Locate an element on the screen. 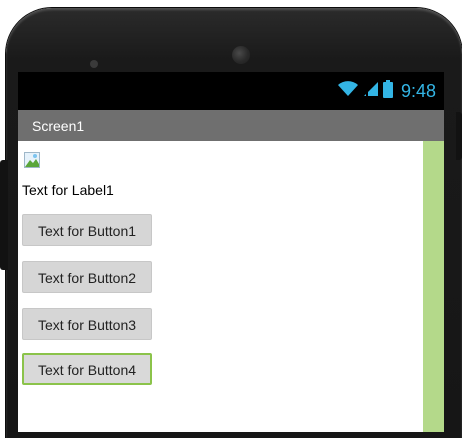 This screenshot has width=462, height=438. phone-side-button-left is located at coordinates (4, 215).